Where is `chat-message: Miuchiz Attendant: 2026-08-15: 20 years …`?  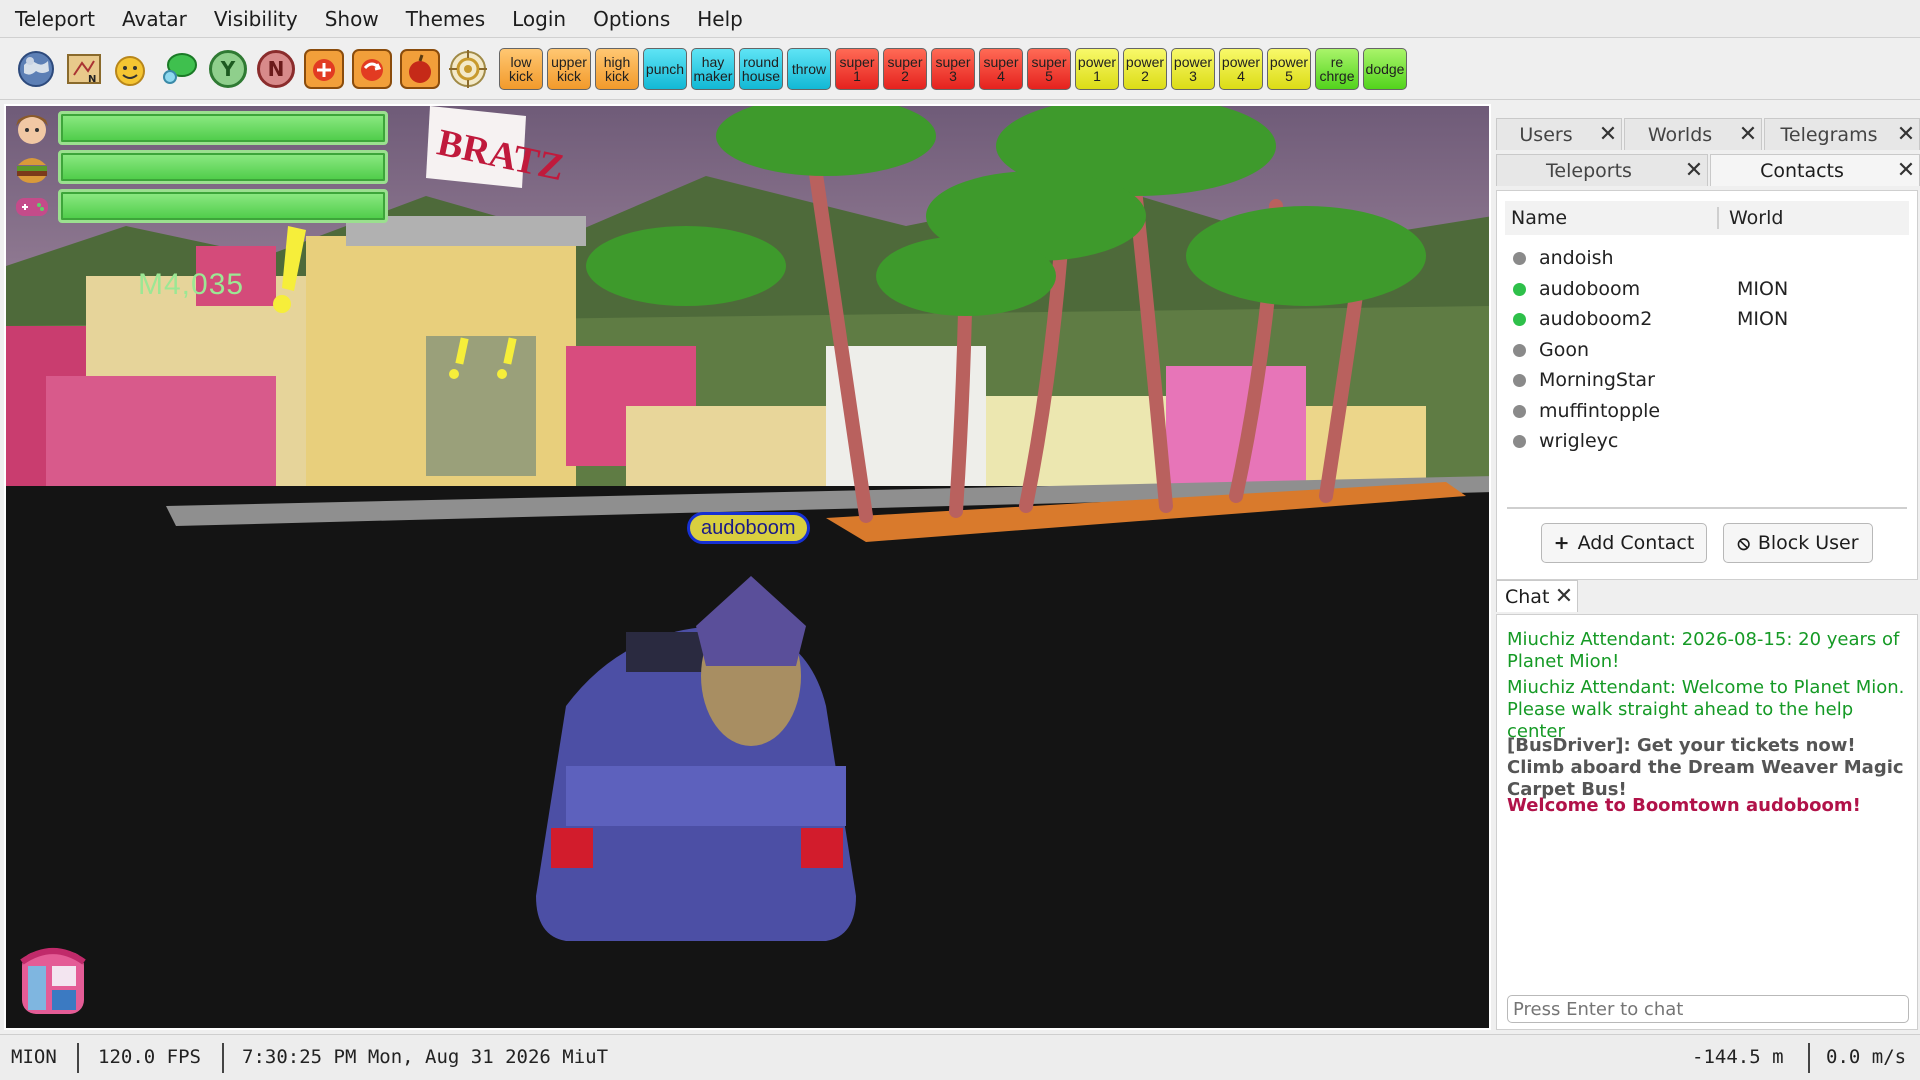 chat-message: Miuchiz Attendant: 2026-08-15: 20 years … is located at coordinates (1703, 650).